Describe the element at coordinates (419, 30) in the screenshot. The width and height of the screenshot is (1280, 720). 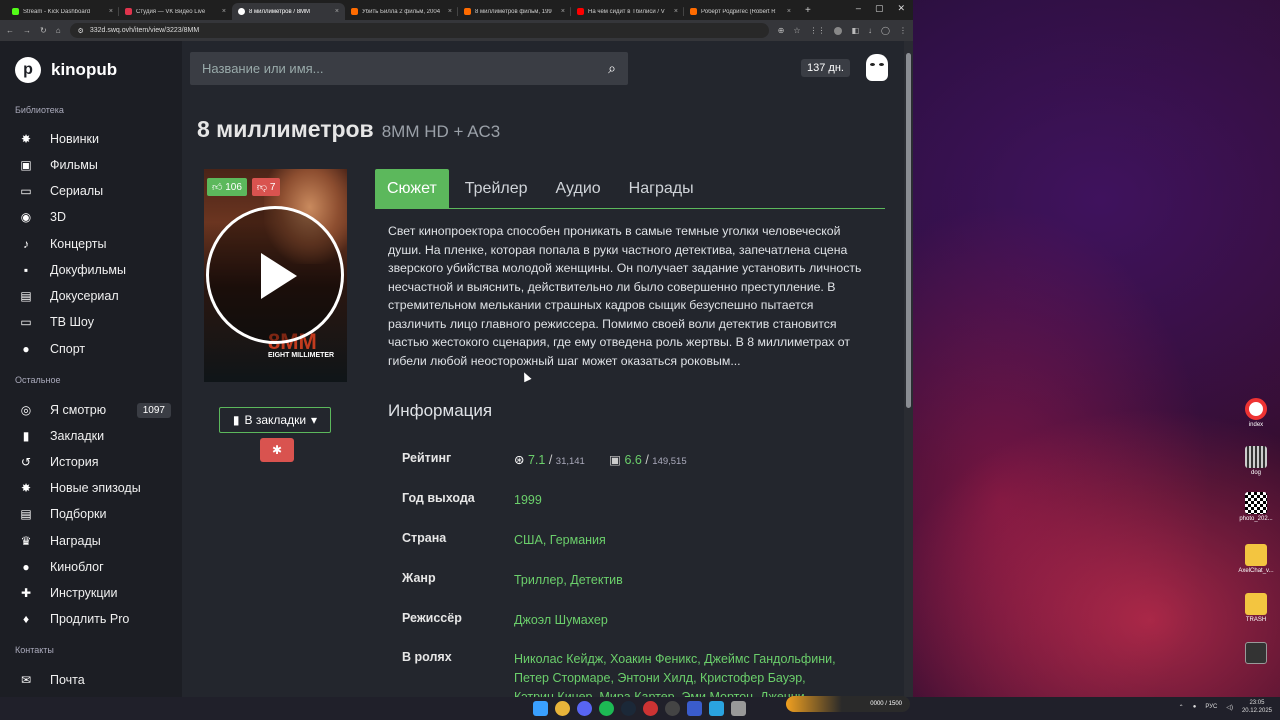
I see `url-field: ⚙ 332d.swq.ovh/item/view/3223/8MM` at that location.